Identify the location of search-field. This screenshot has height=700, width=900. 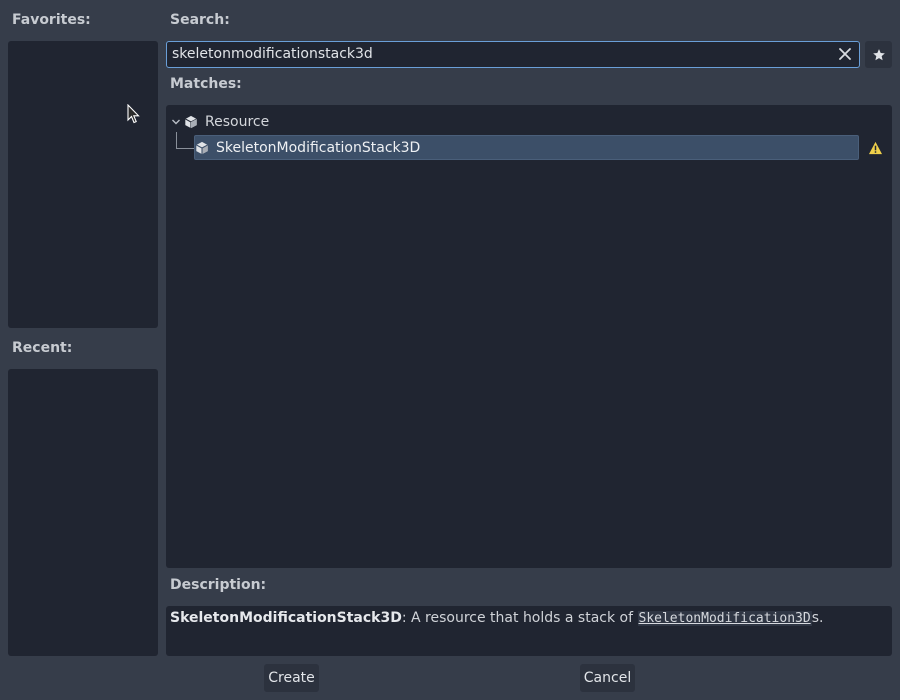
(513, 54).